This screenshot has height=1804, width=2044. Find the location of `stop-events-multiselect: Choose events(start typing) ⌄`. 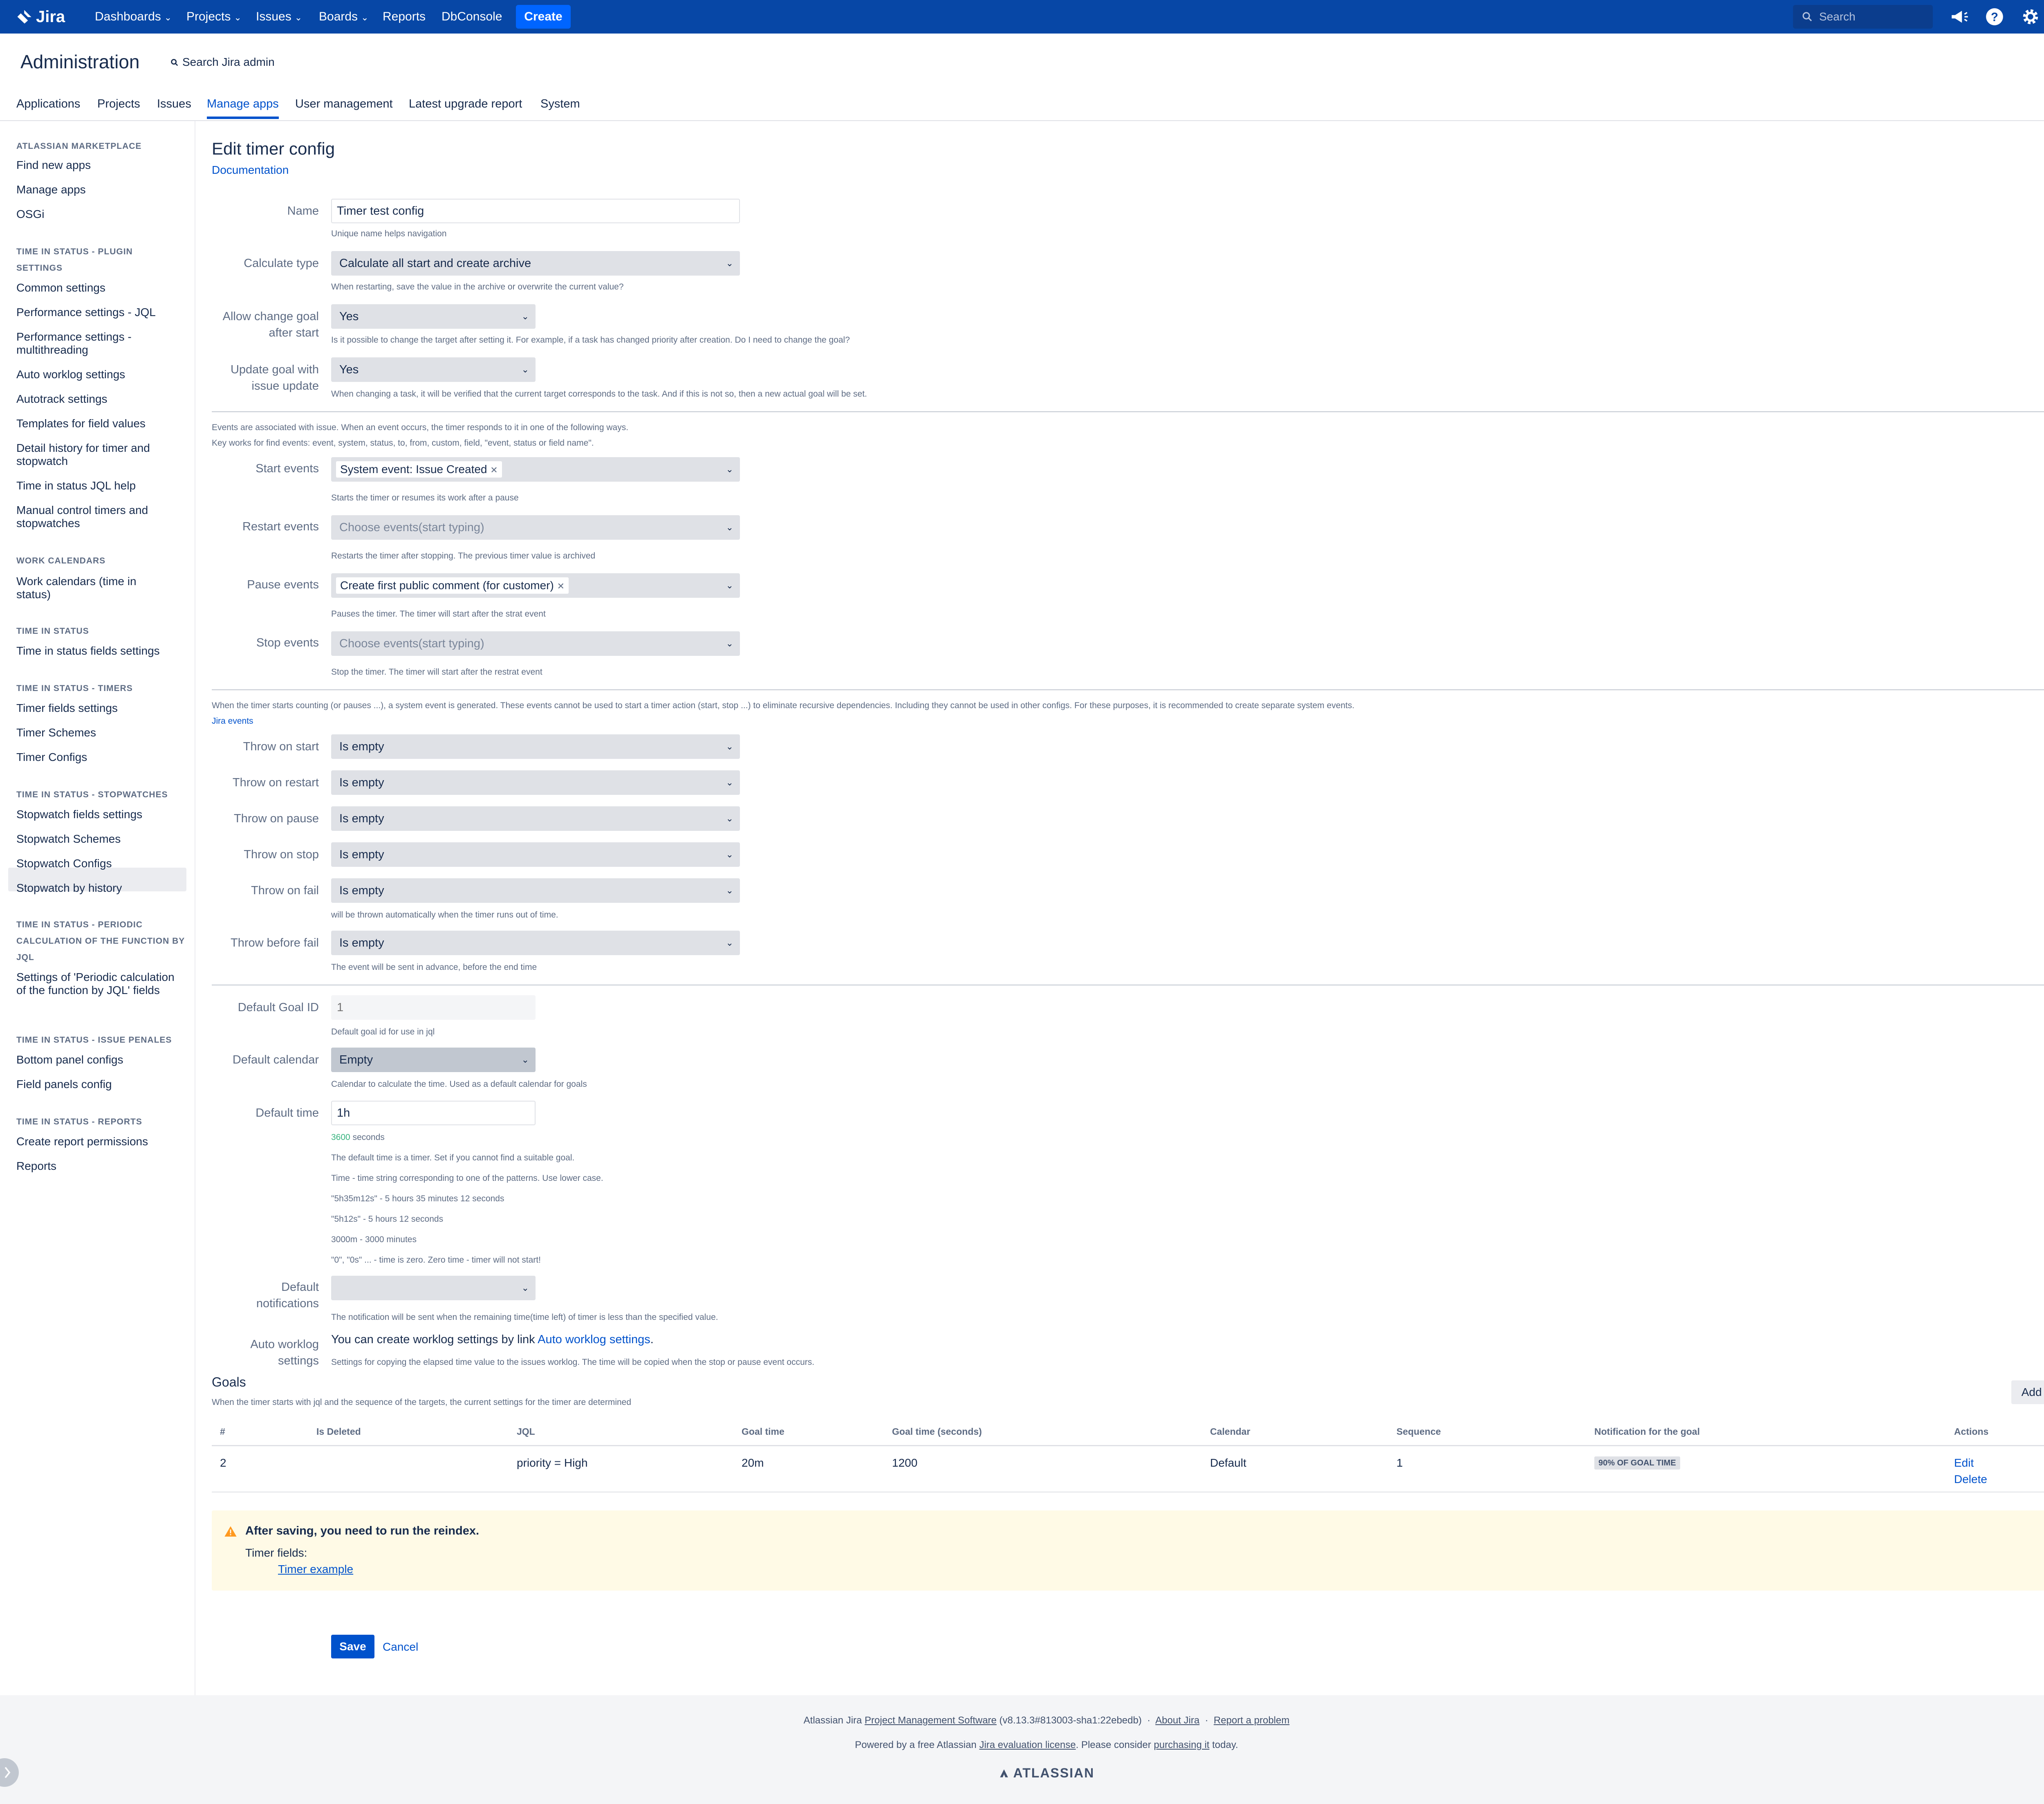

stop-events-multiselect: Choose events(start typing) ⌄ is located at coordinates (535, 643).